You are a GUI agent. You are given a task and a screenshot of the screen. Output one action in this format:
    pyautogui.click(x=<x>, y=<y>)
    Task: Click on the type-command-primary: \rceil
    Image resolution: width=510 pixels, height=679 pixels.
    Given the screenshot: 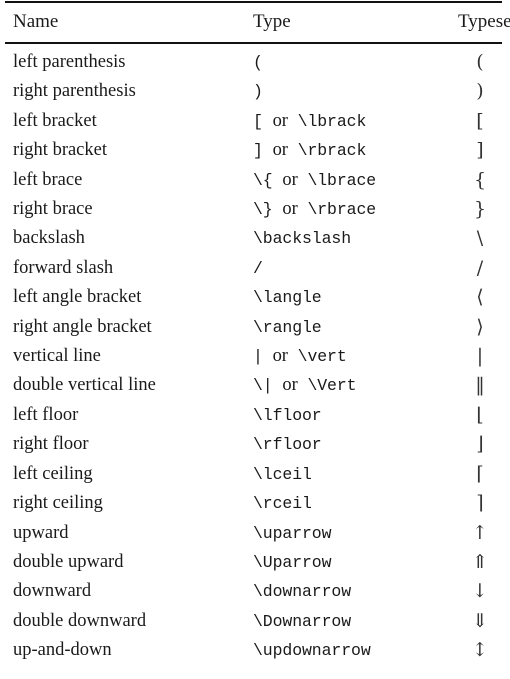 What is the action you would take?
    pyautogui.click(x=282, y=504)
    